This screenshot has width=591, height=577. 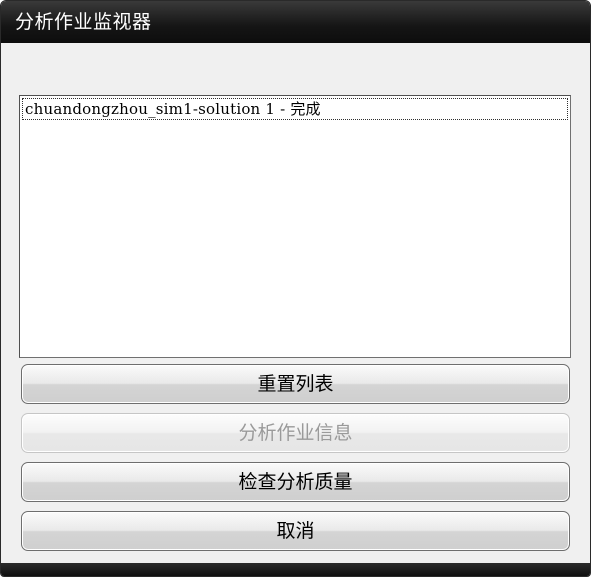 What do you see at coordinates (295, 384) in the screenshot?
I see `reset-list-button: 重置列表` at bounding box center [295, 384].